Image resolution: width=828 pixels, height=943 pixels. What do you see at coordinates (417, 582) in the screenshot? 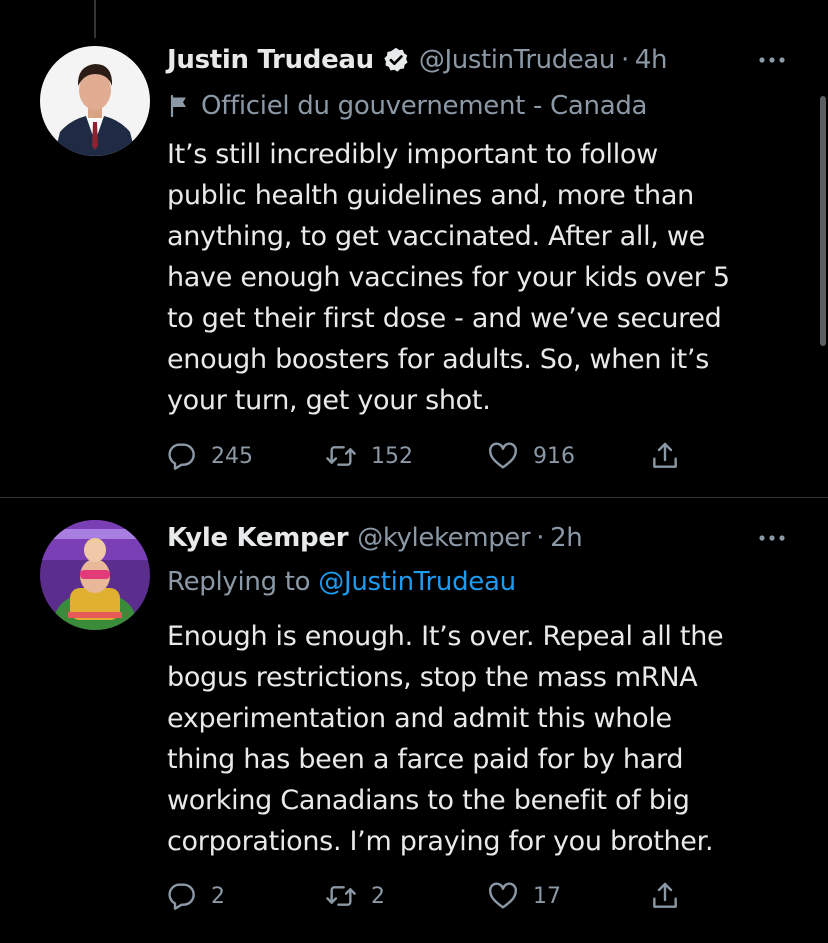
I see `replying-to-link: @JustinTrudeau` at bounding box center [417, 582].